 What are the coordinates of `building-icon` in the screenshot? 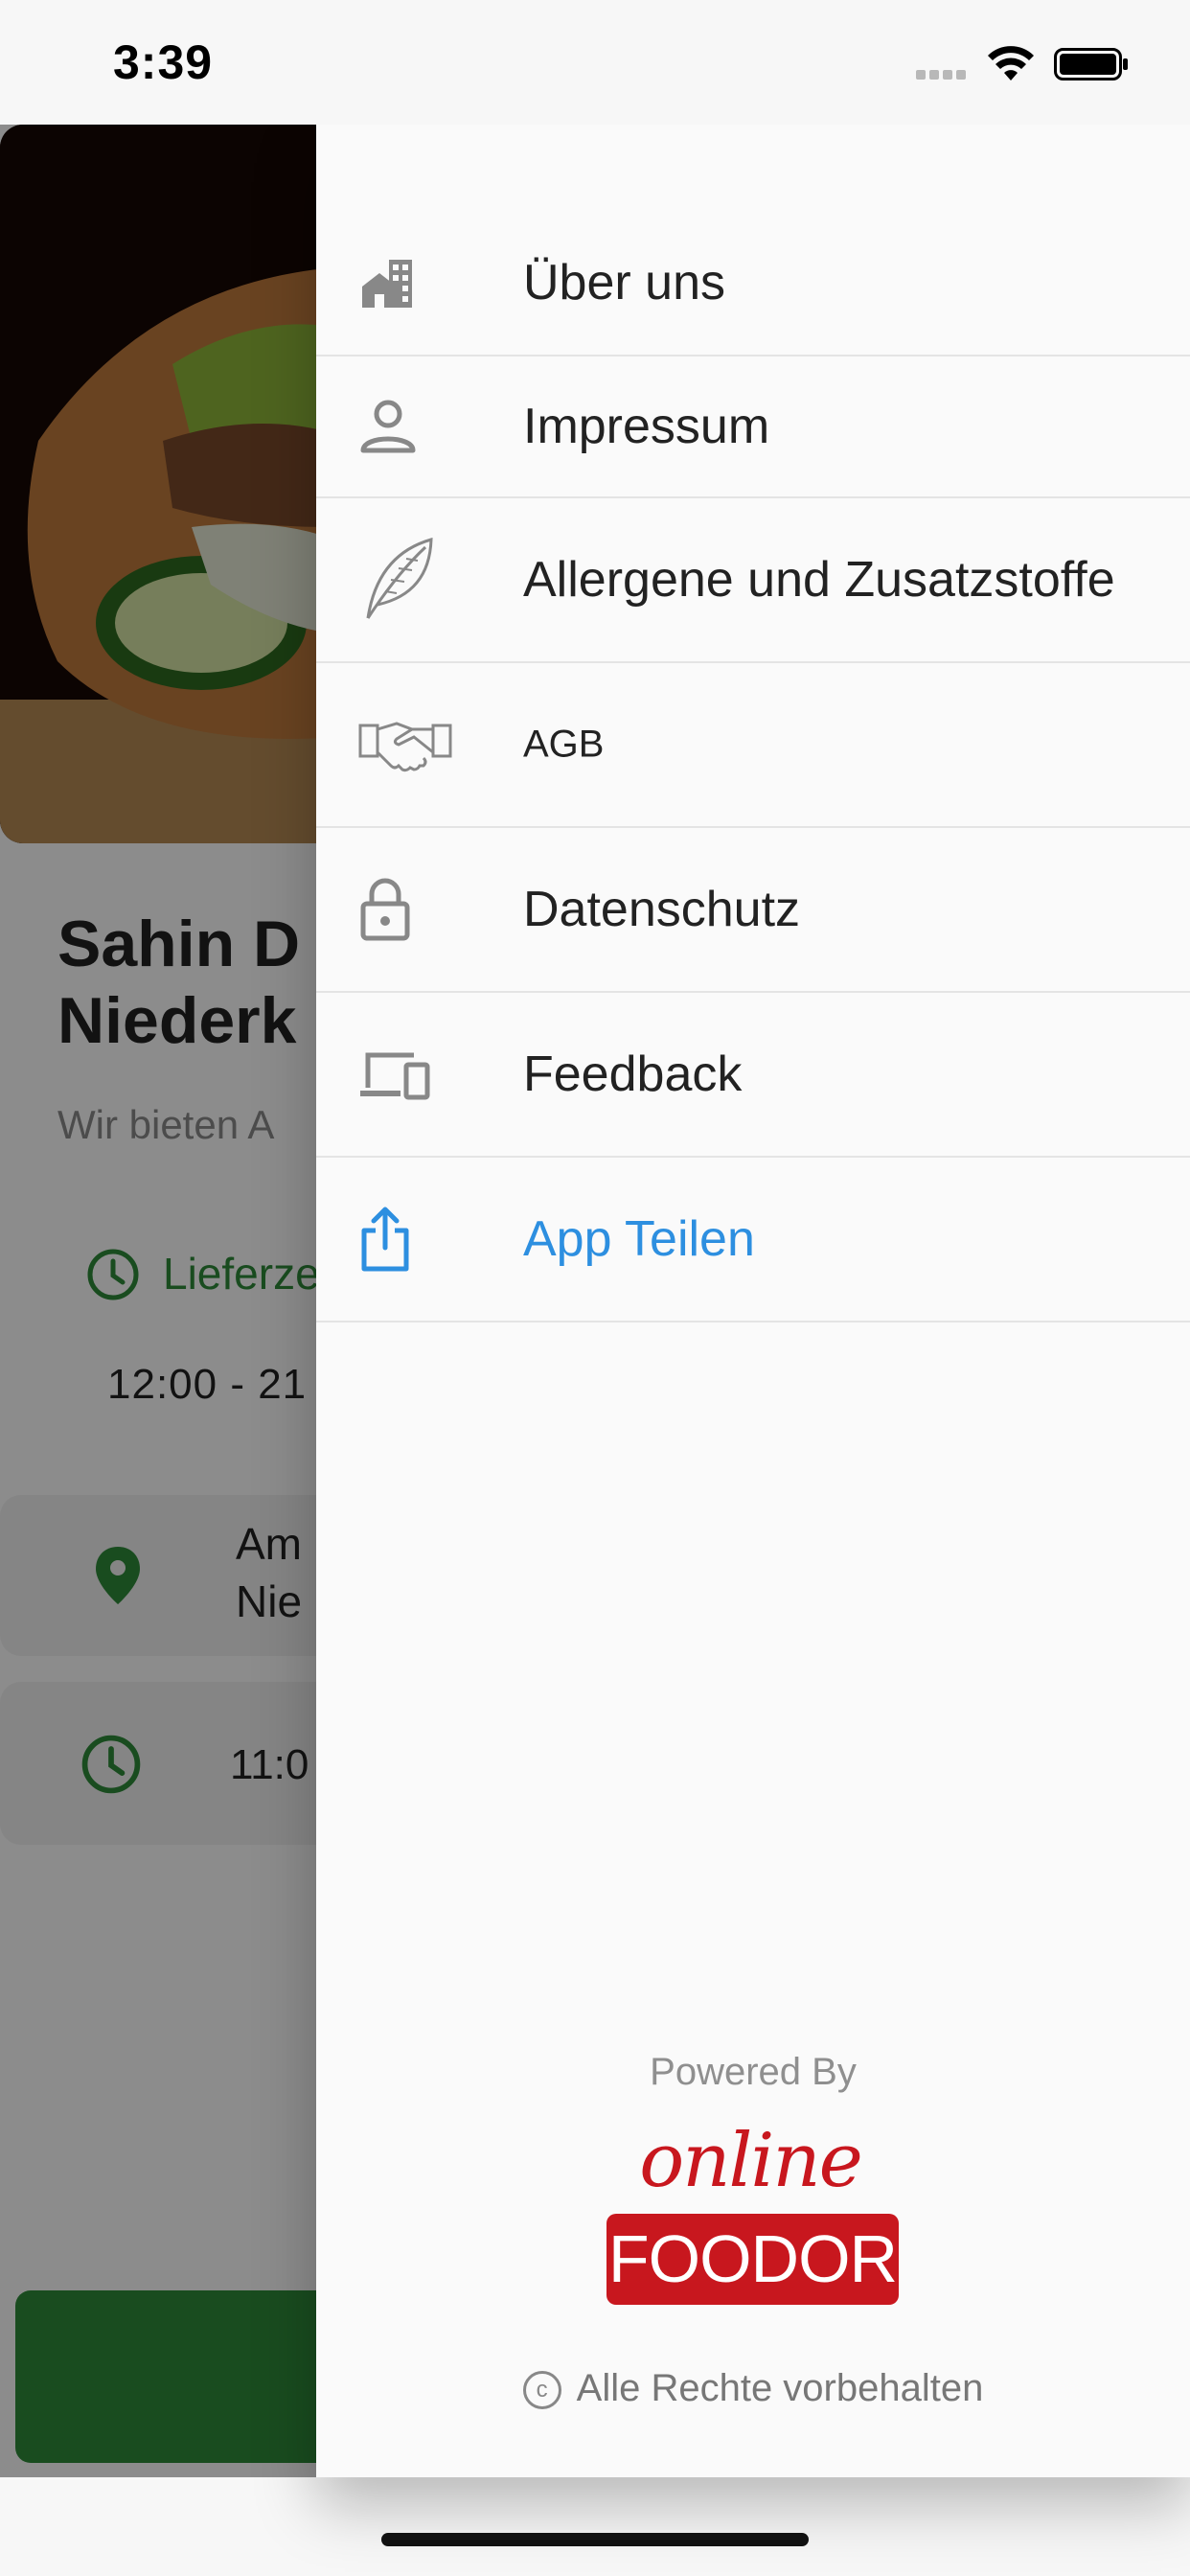 It's located at (406, 282).